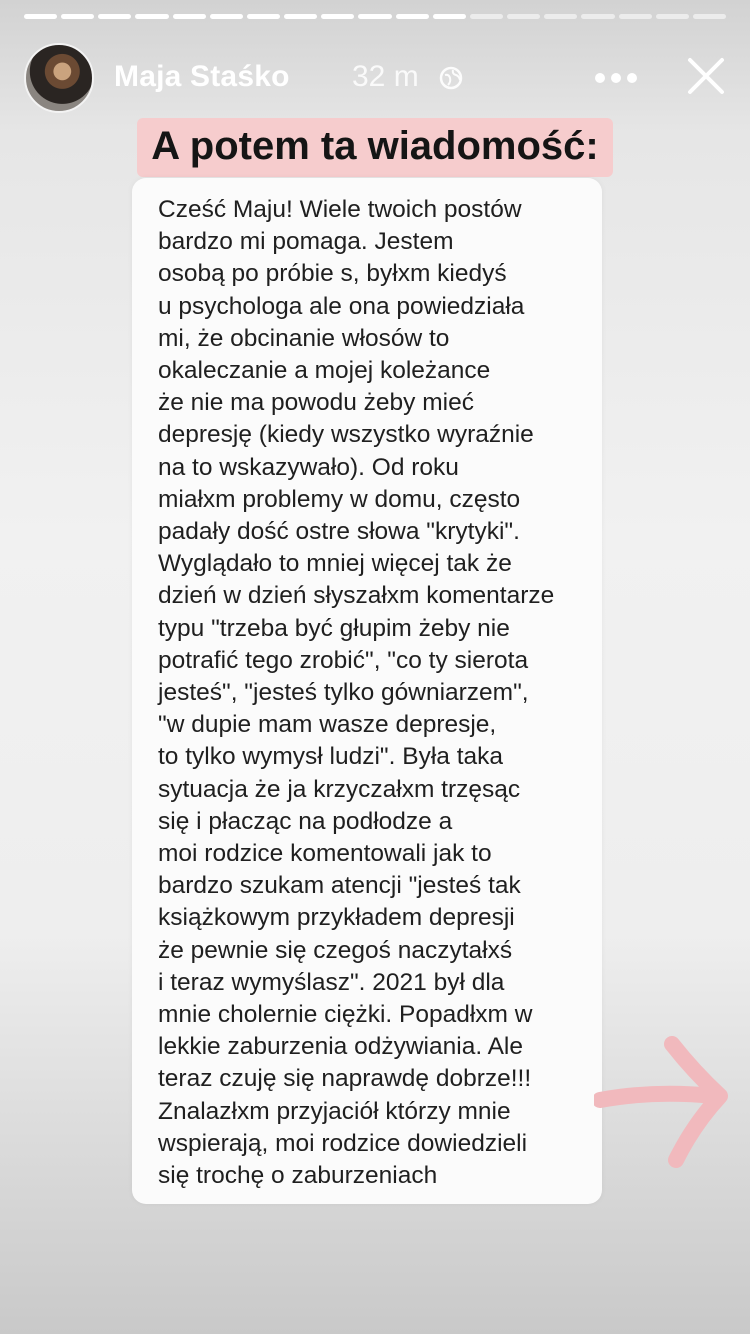 The width and height of the screenshot is (750, 1334). Describe the element at coordinates (345, 1015) in the screenshot. I see `message-line: mnie cholernie ciężki. Popadłxm w` at that location.